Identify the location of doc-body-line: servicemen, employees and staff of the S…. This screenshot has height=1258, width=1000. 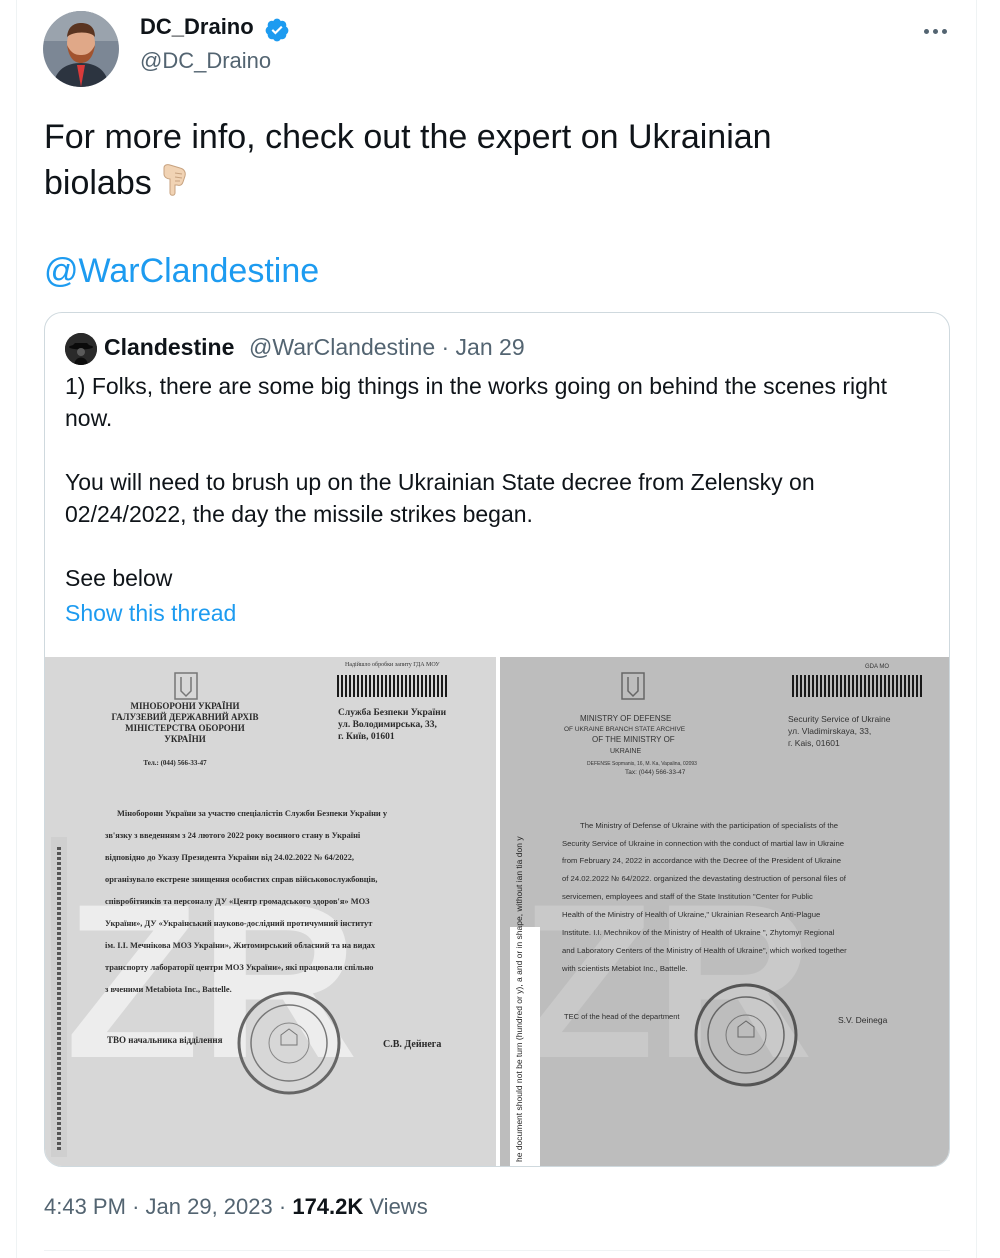
(687, 896).